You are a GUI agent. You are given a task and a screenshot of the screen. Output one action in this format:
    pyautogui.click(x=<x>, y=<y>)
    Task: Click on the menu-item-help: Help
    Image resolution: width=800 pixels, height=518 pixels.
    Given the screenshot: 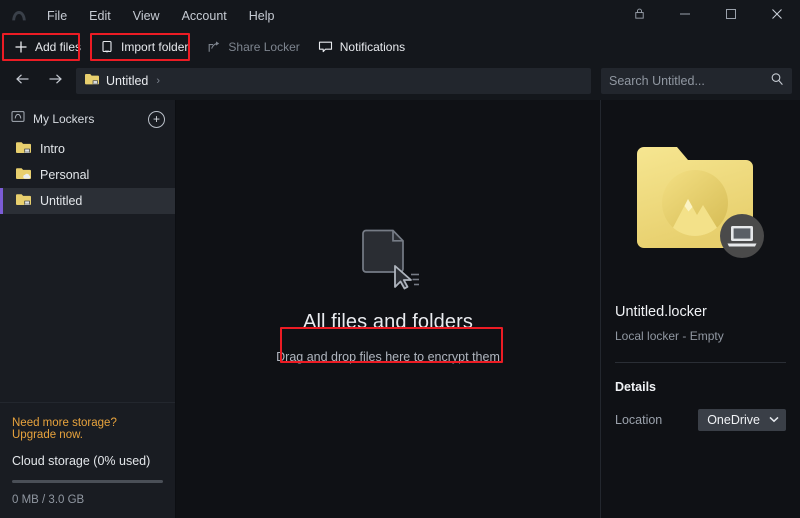 What is the action you would take?
    pyautogui.click(x=262, y=16)
    